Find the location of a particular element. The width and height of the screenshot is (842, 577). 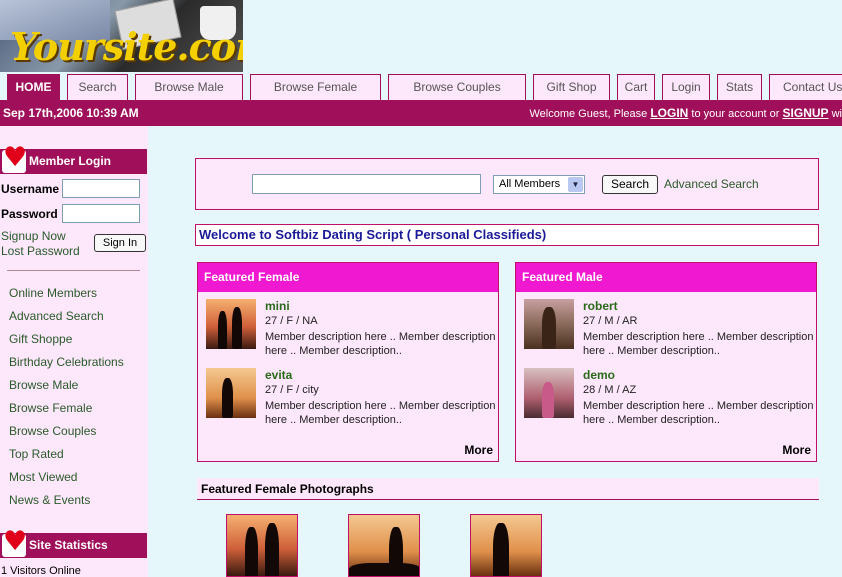

sidebar-item-browse-female: Browse Female is located at coordinates (50, 408).